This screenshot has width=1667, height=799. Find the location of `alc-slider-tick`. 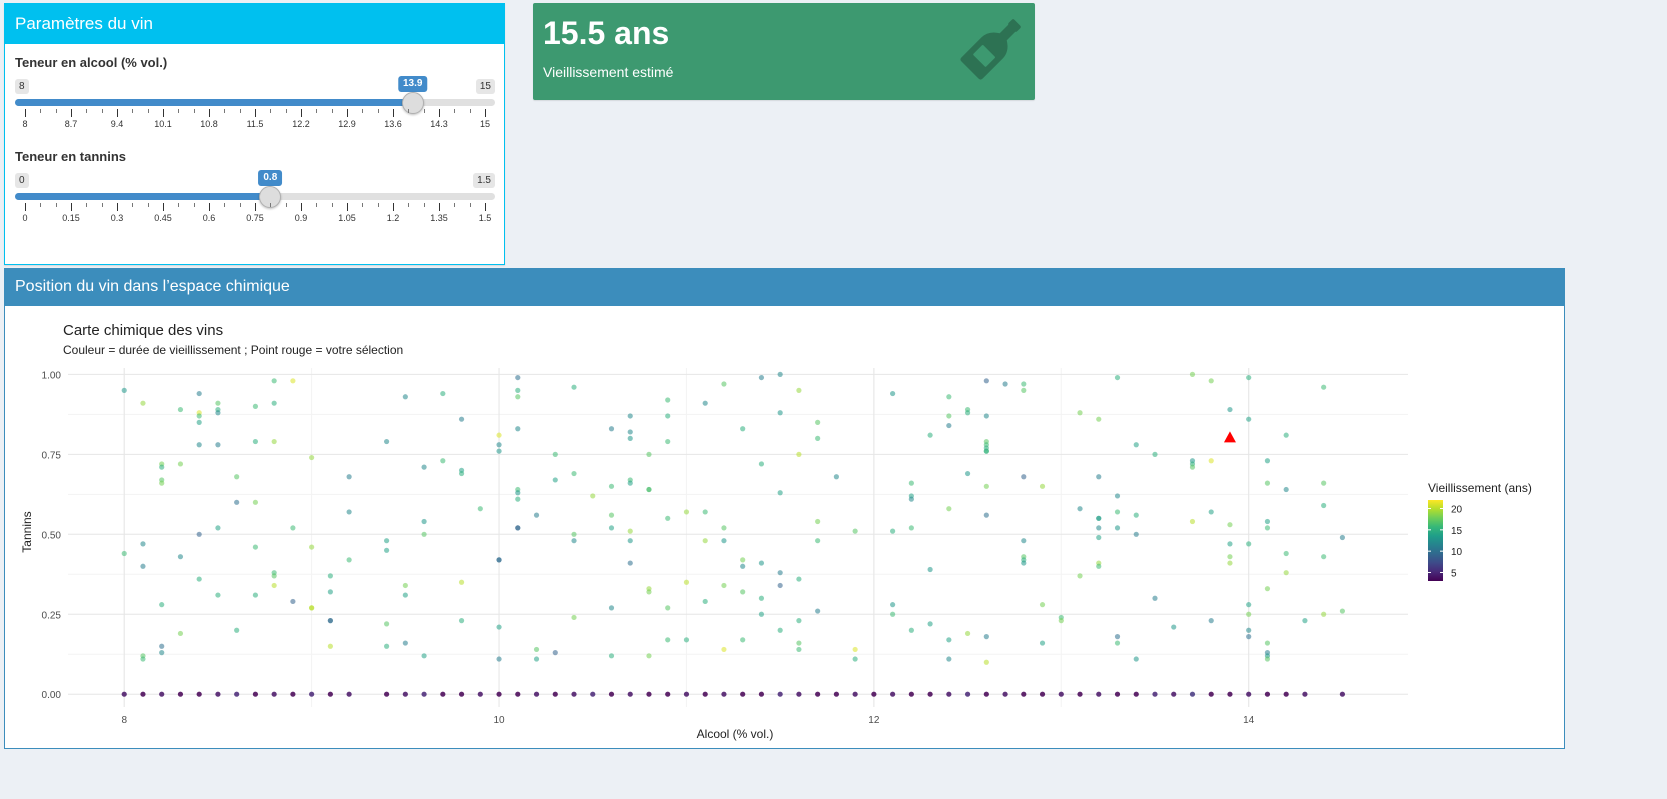

alc-slider-tick is located at coordinates (117, 113).